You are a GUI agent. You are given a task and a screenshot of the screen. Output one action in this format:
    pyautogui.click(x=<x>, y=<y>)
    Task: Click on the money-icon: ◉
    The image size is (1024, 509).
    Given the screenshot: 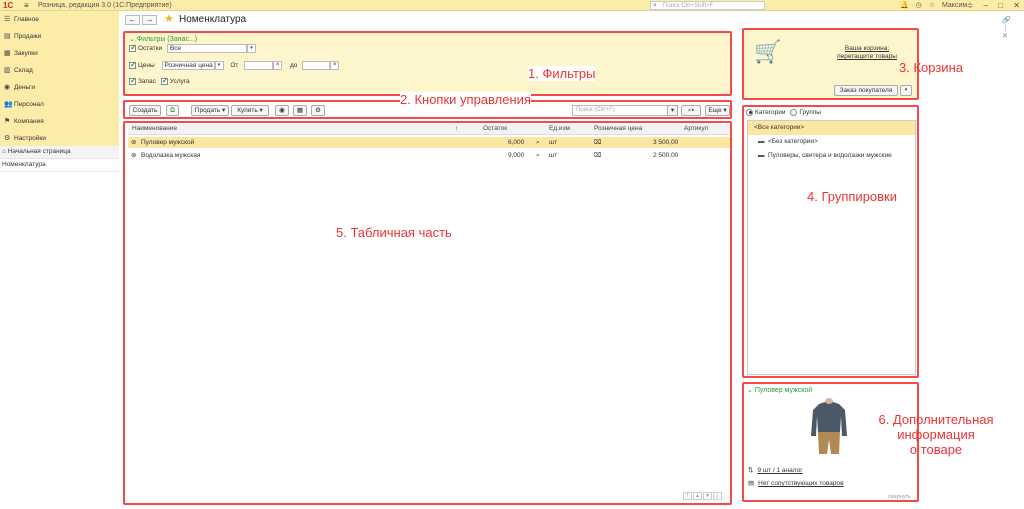 What is the action you would take?
    pyautogui.click(x=7, y=87)
    